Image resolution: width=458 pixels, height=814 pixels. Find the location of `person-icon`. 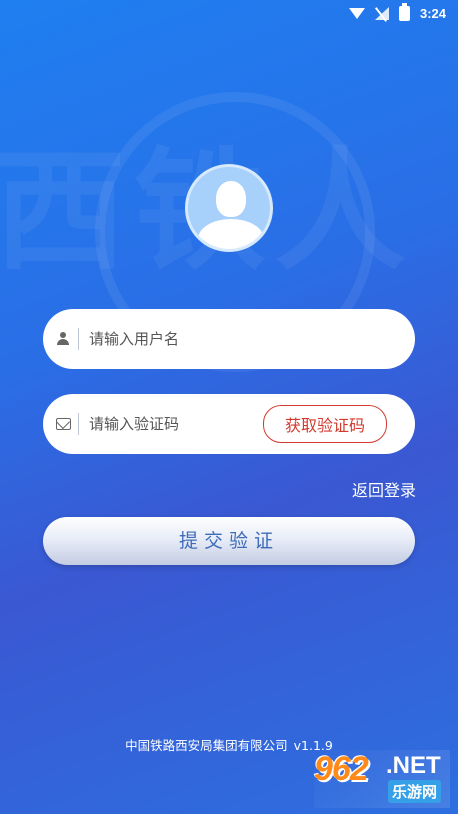

person-icon is located at coordinates (63, 339).